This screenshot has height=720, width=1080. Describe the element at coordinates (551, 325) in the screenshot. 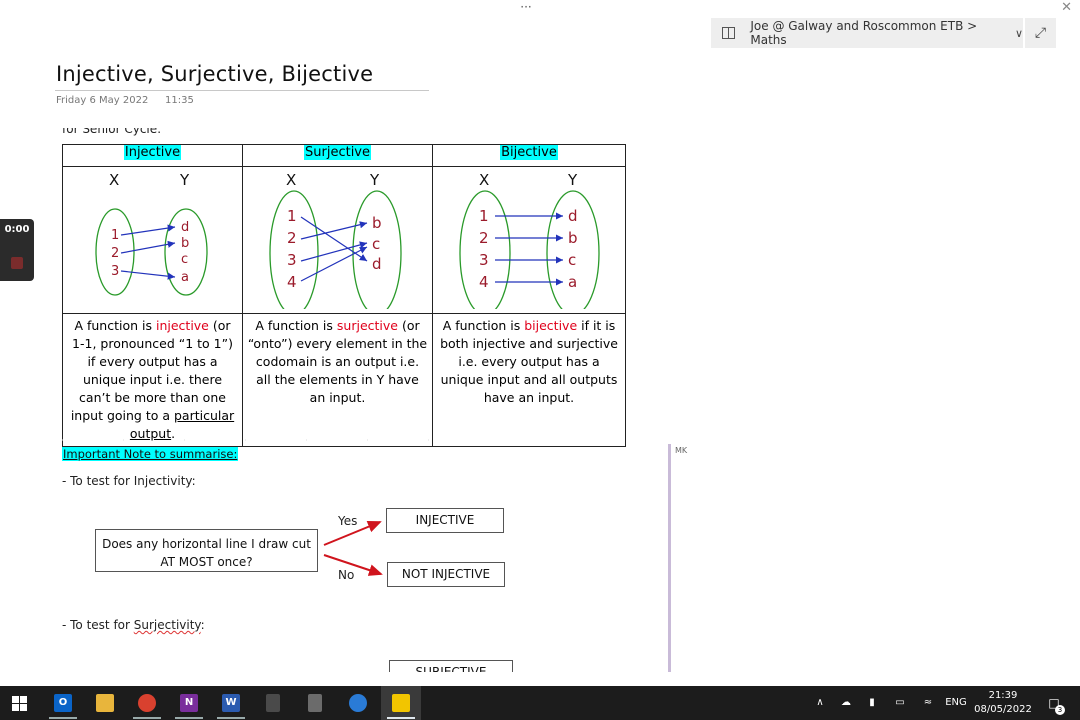

I see `bijective-term: bijective` at that location.